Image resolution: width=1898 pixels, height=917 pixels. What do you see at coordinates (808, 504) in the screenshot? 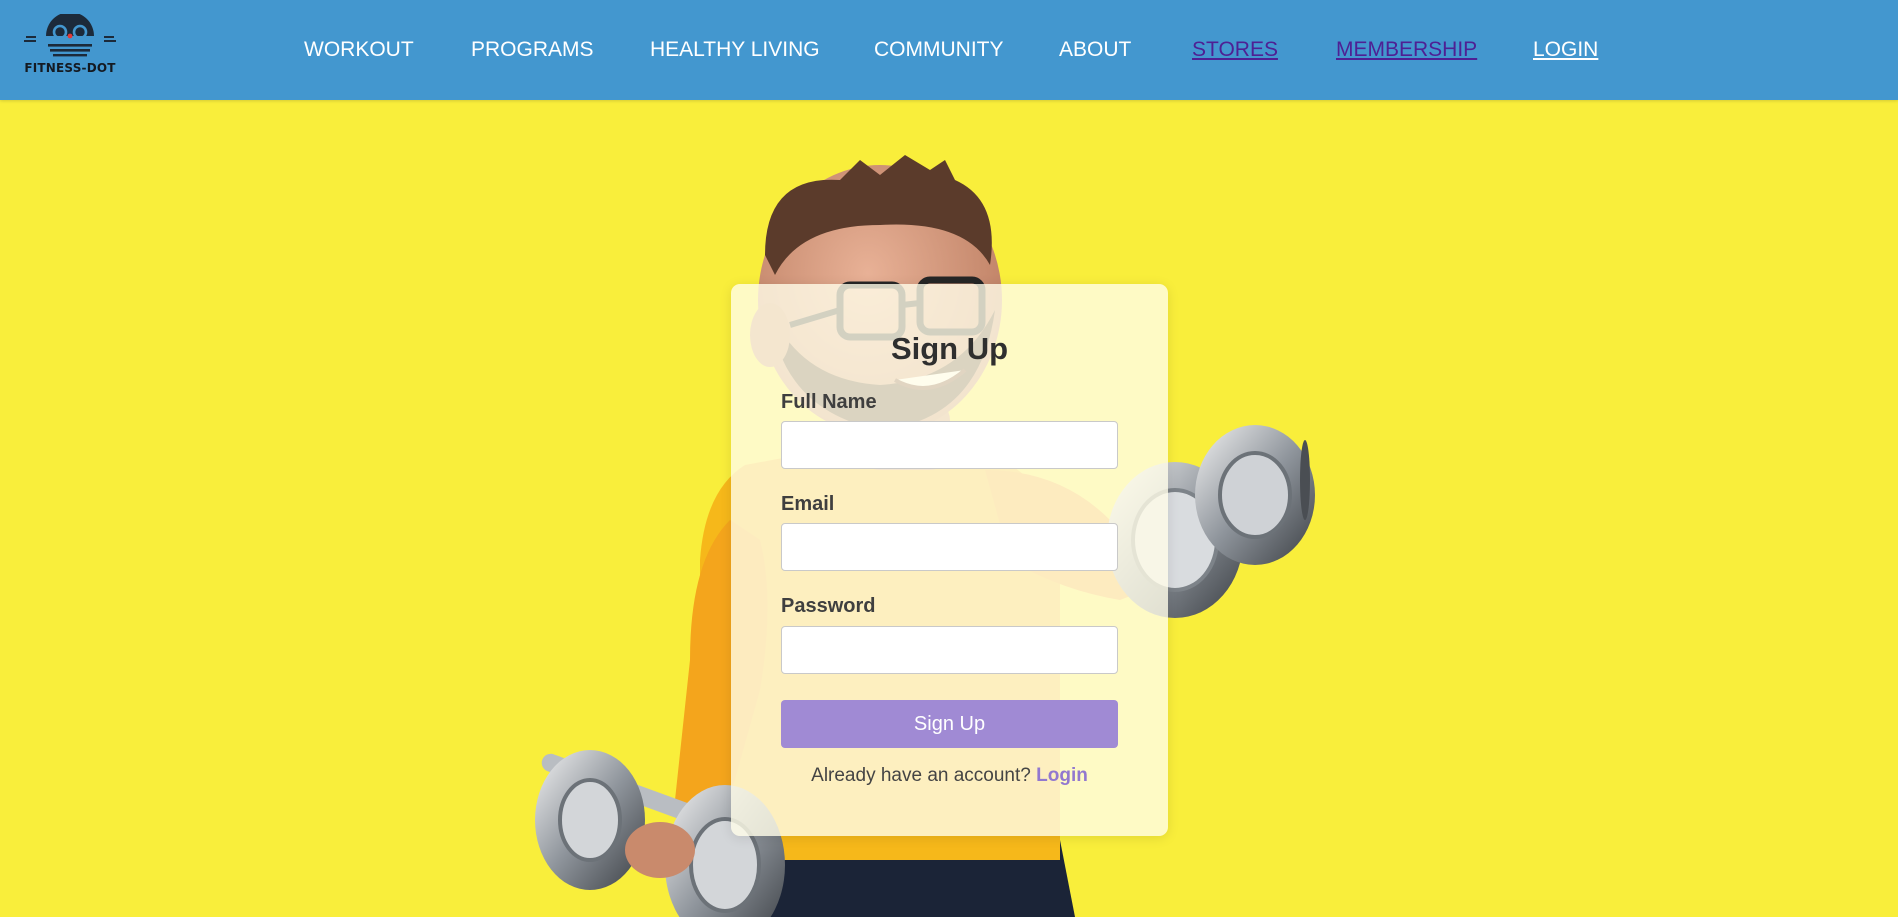
I see `email-label: Email` at bounding box center [808, 504].